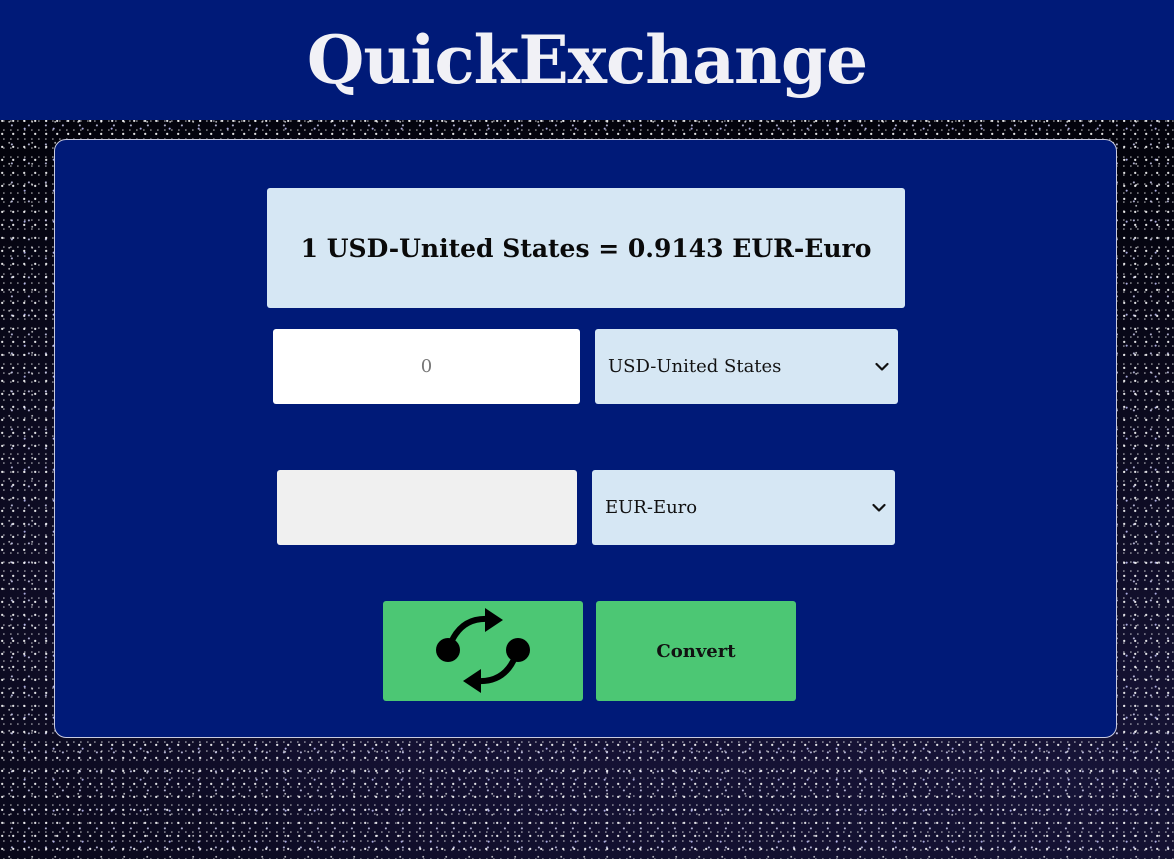 The image size is (1174, 859). I want to click on exchange-rate-text: 1 USD-United States = 0.9143 EUR-Euro, so click(586, 248).